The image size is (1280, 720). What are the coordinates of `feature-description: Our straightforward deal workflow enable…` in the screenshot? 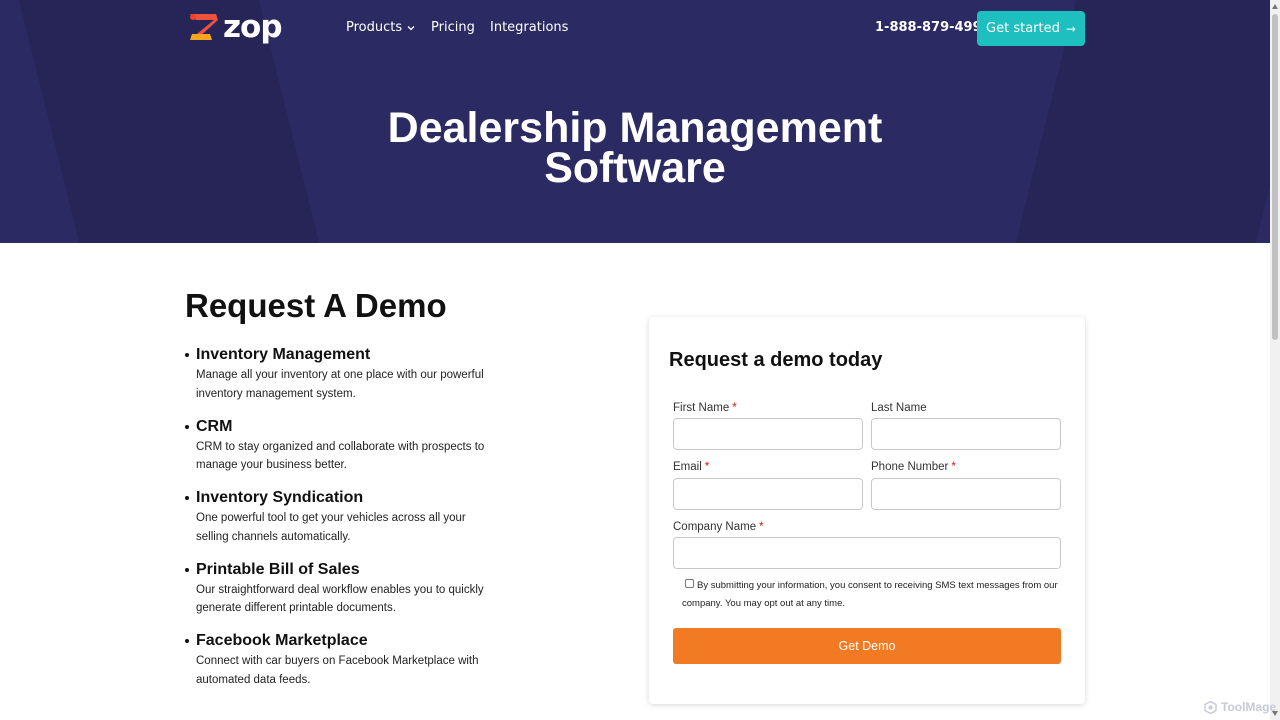 It's located at (340, 599).